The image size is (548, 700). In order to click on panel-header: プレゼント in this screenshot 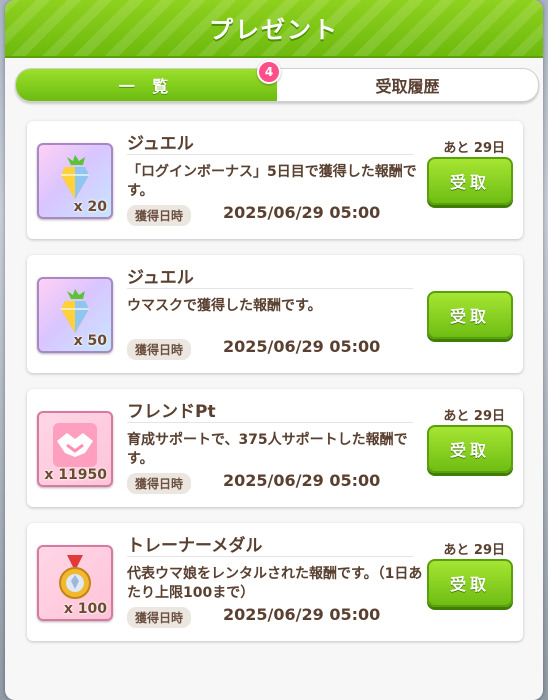, I will do `click(274, 29)`.